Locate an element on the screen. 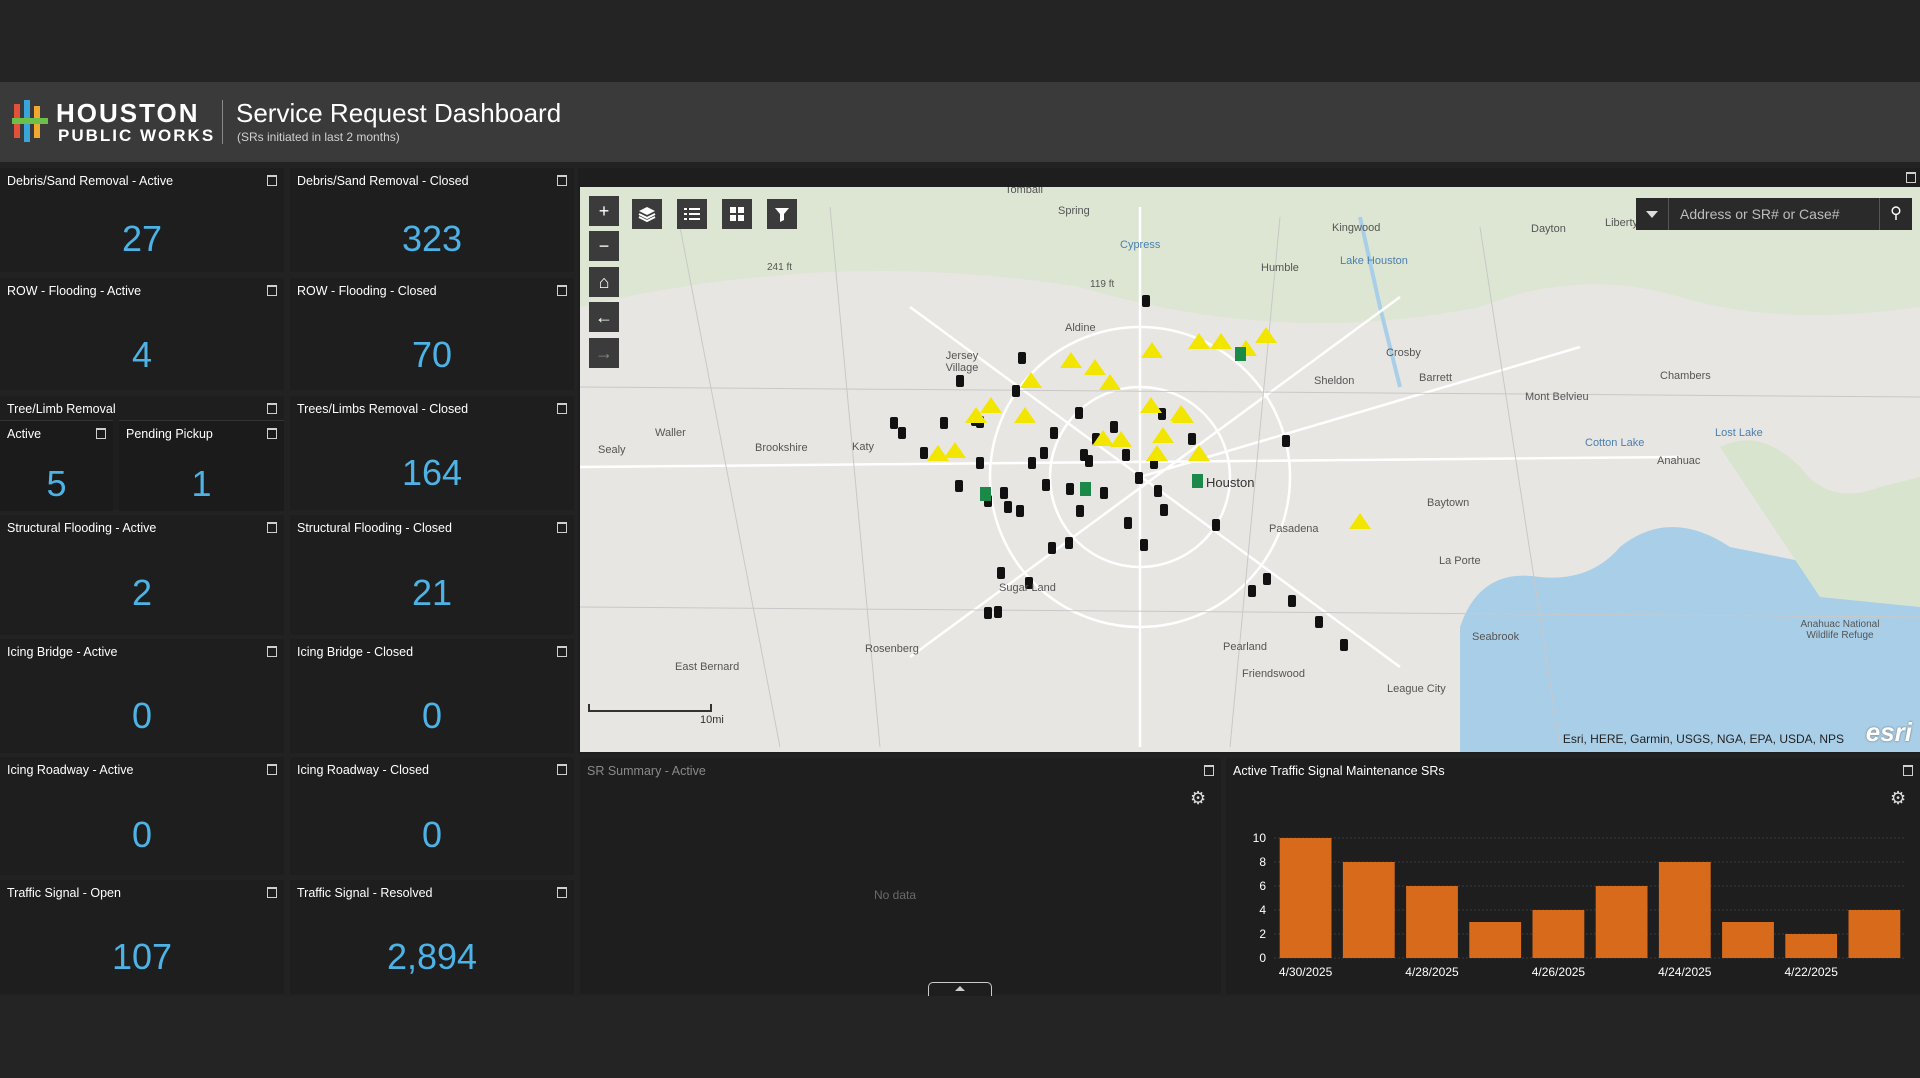 This screenshot has height=1078, width=1920. gear-icon: ⚙ is located at coordinates (1198, 798).